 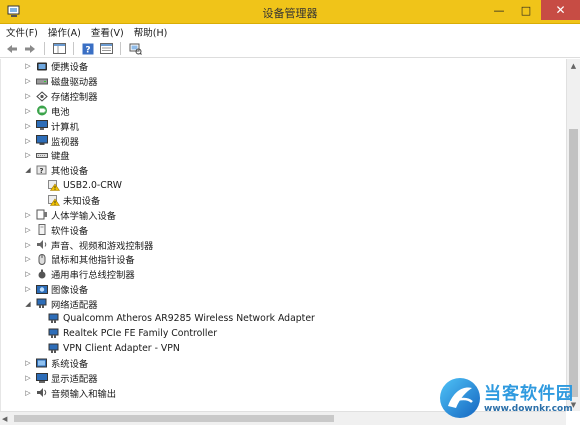 What do you see at coordinates (283, 185) in the screenshot?
I see `tree-device: USB2.0-CRW` at bounding box center [283, 185].